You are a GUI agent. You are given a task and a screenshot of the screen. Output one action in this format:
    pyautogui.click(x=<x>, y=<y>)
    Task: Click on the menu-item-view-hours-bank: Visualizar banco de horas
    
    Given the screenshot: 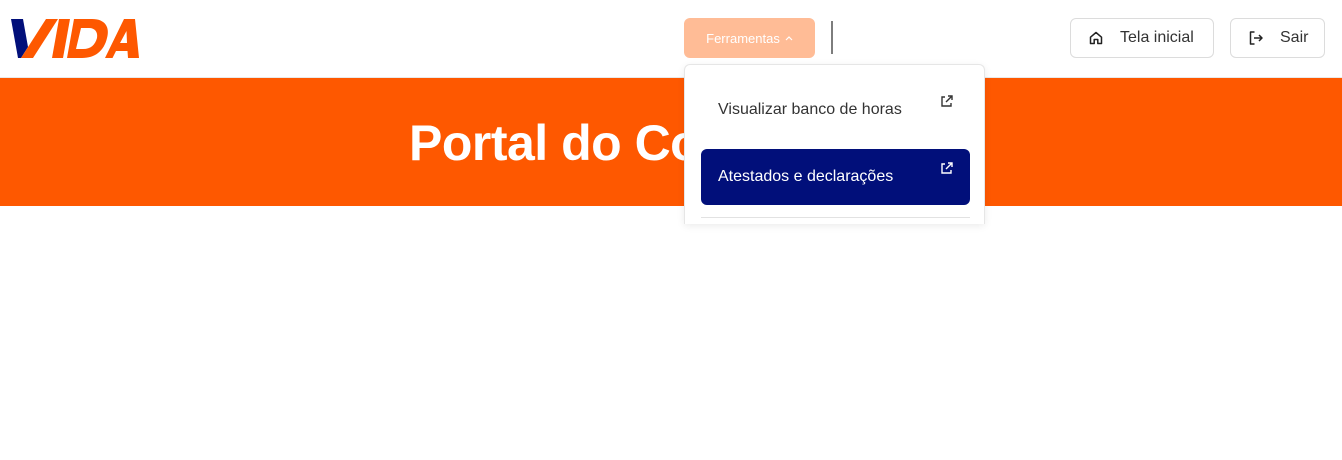 What is the action you would take?
    pyautogui.click(x=835, y=110)
    